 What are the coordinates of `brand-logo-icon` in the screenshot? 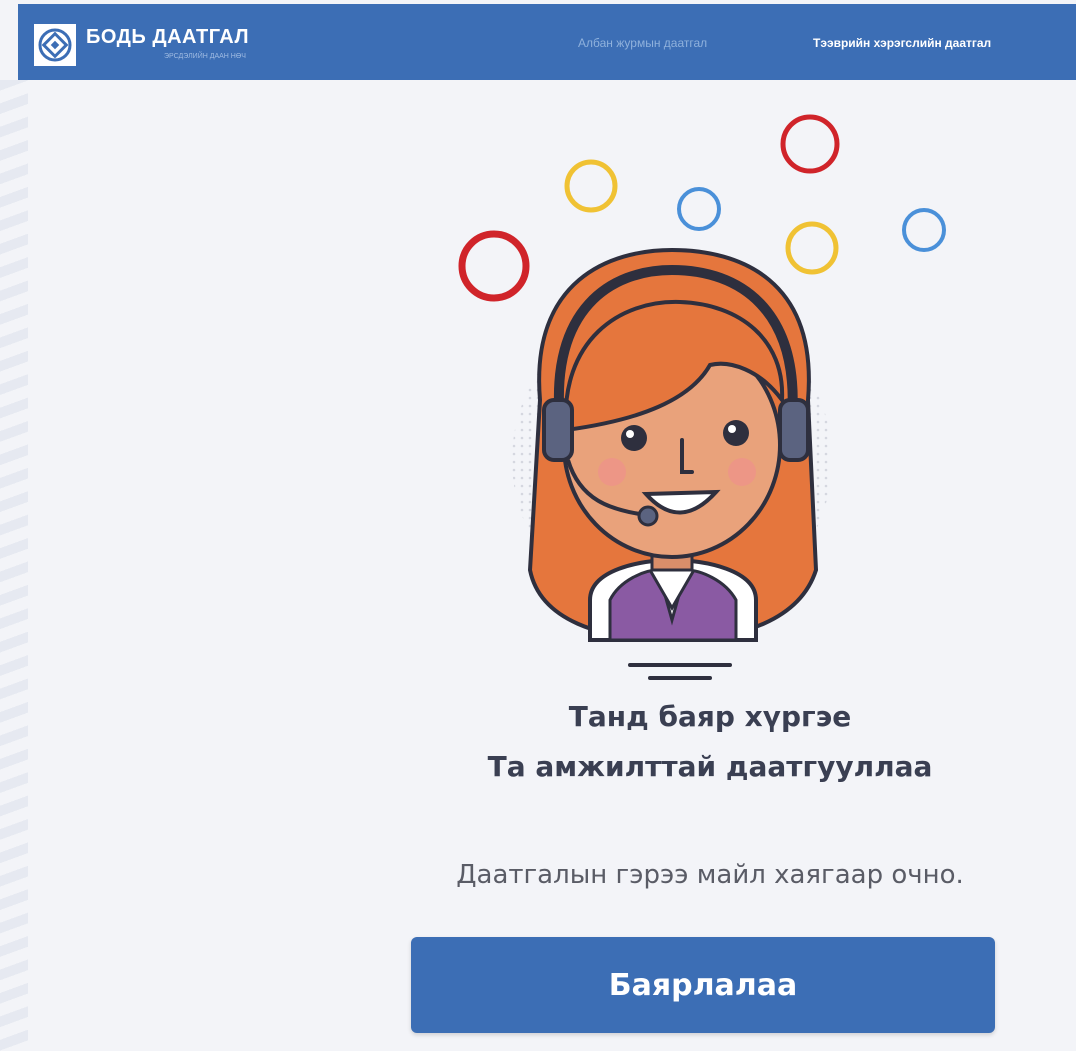 It's located at (55, 45).